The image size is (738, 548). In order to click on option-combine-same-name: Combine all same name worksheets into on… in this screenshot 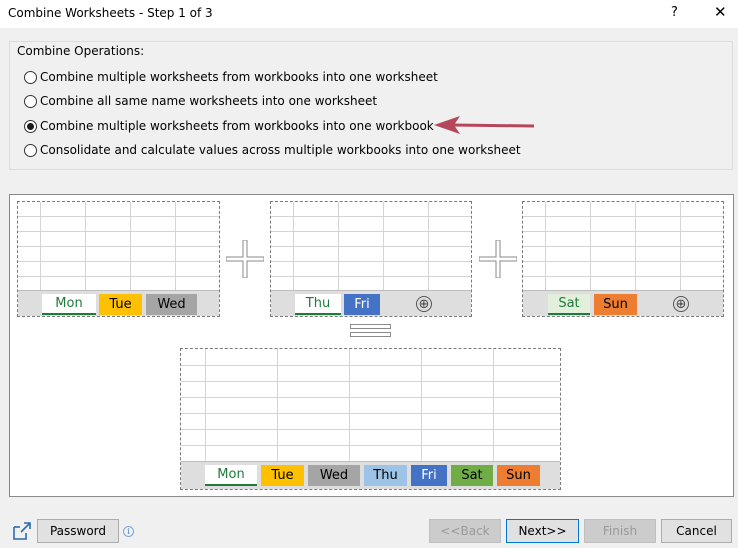, I will do `click(200, 101)`.